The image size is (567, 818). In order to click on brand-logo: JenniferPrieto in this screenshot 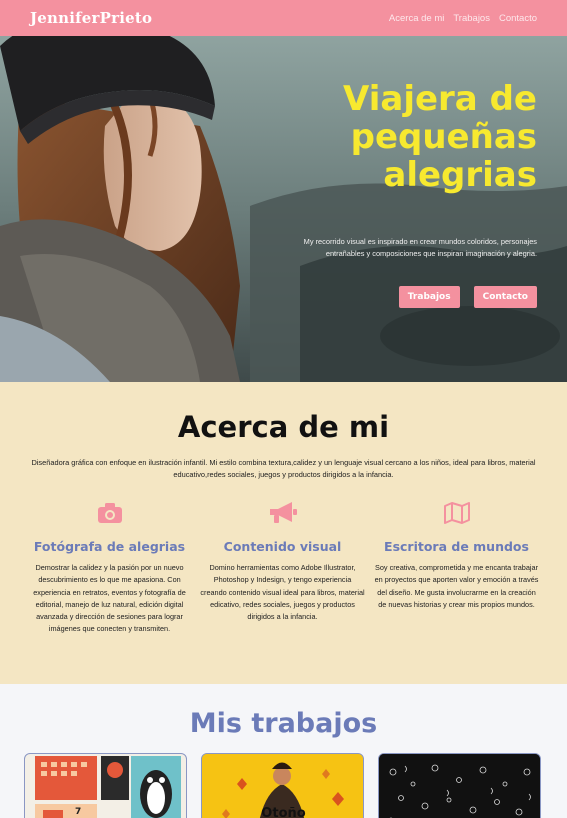, I will do `click(91, 18)`.